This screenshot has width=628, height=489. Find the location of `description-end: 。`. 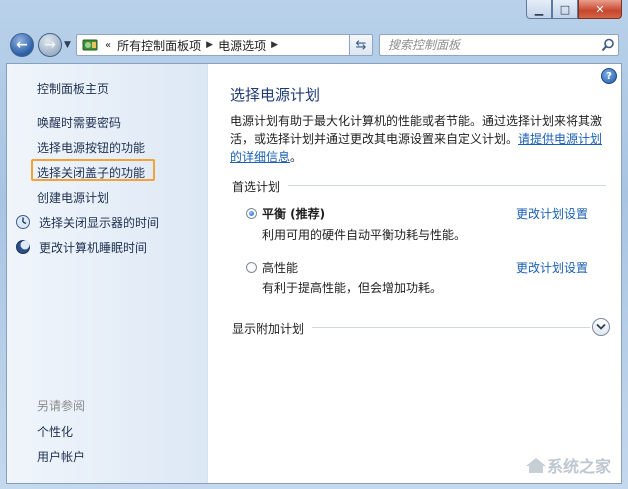

description-end: 。 is located at coordinates (296, 157).